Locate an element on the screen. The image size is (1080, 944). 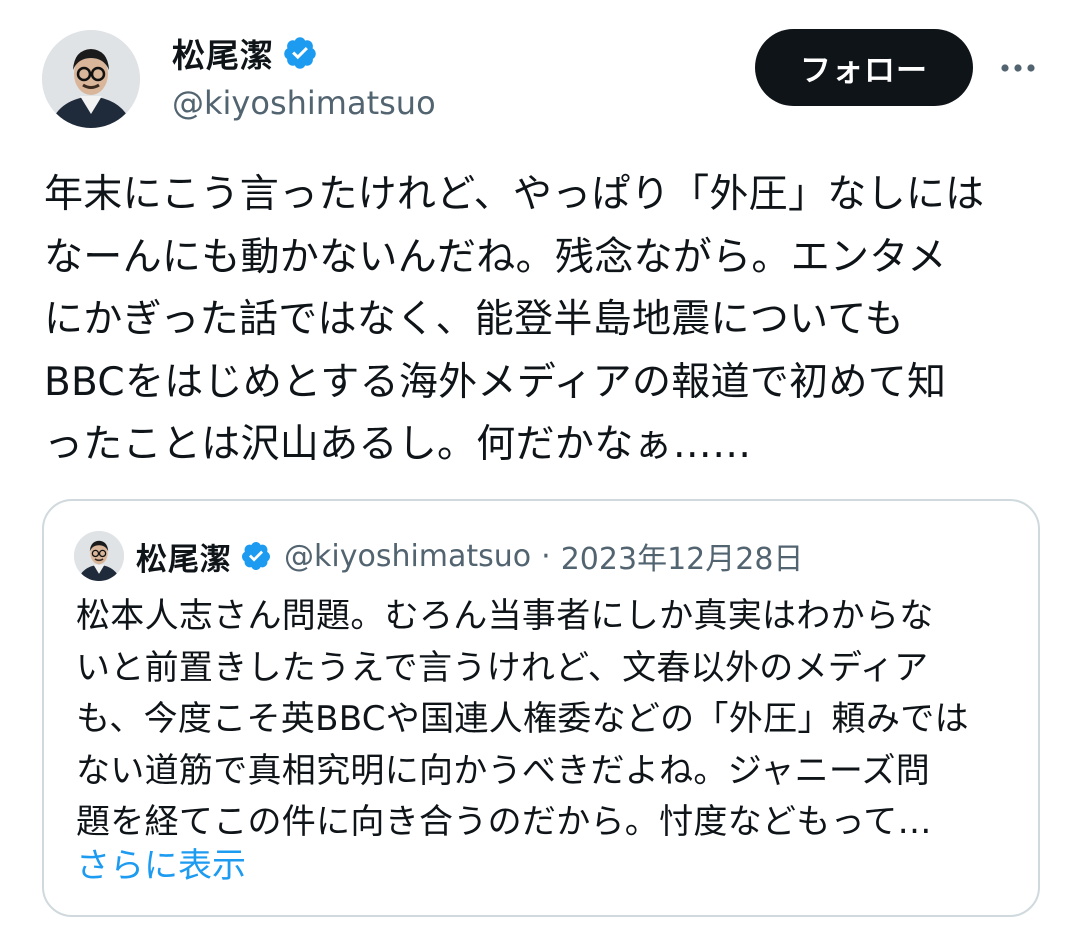
quote-header: 松尾潔 @kiyoshimatsuo · 2023年12月28日 is located at coordinates (469, 556).